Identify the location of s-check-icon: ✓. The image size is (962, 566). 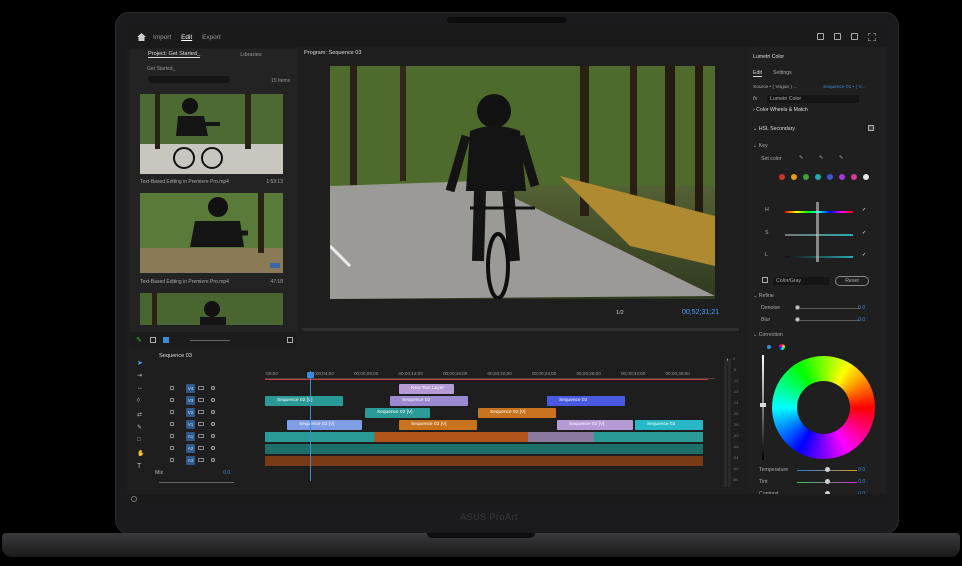
(864, 233).